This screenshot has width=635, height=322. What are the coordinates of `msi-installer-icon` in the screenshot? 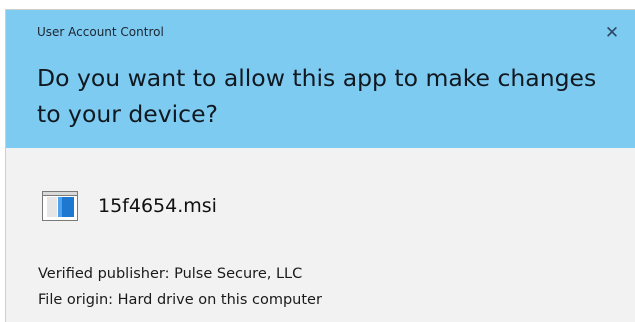 It's located at (60, 206).